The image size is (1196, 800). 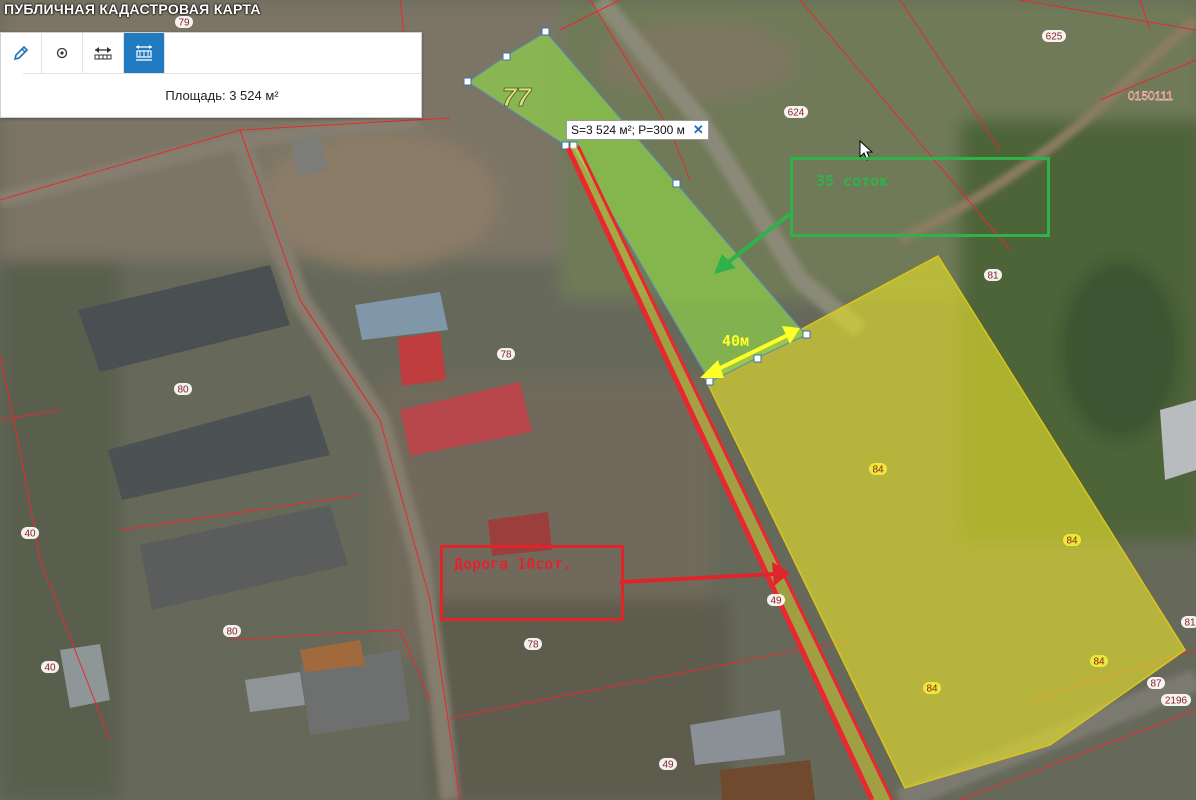 I want to click on measure-tooltip: S=3 524 м²; P=300 м ✕, so click(x=637, y=130).